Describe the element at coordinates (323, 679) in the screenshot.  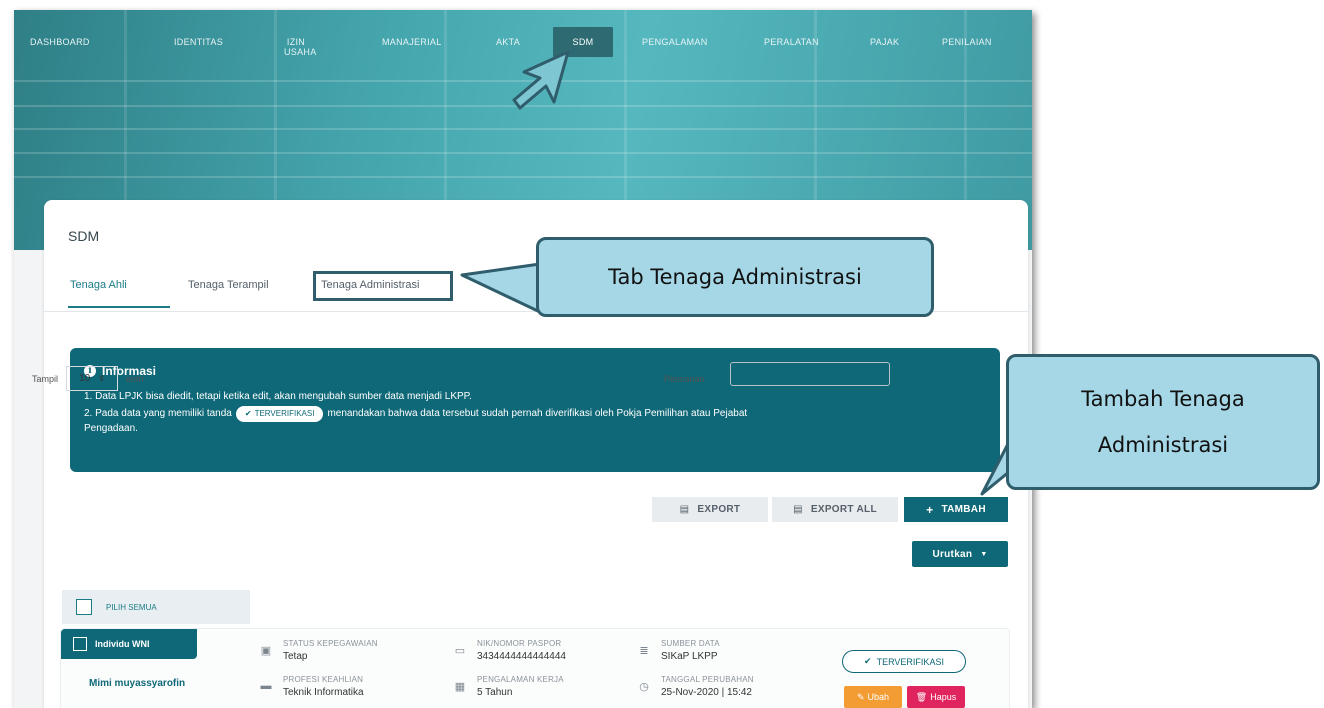
I see `profesi-label: PROFESI KEAHLIAN` at that location.